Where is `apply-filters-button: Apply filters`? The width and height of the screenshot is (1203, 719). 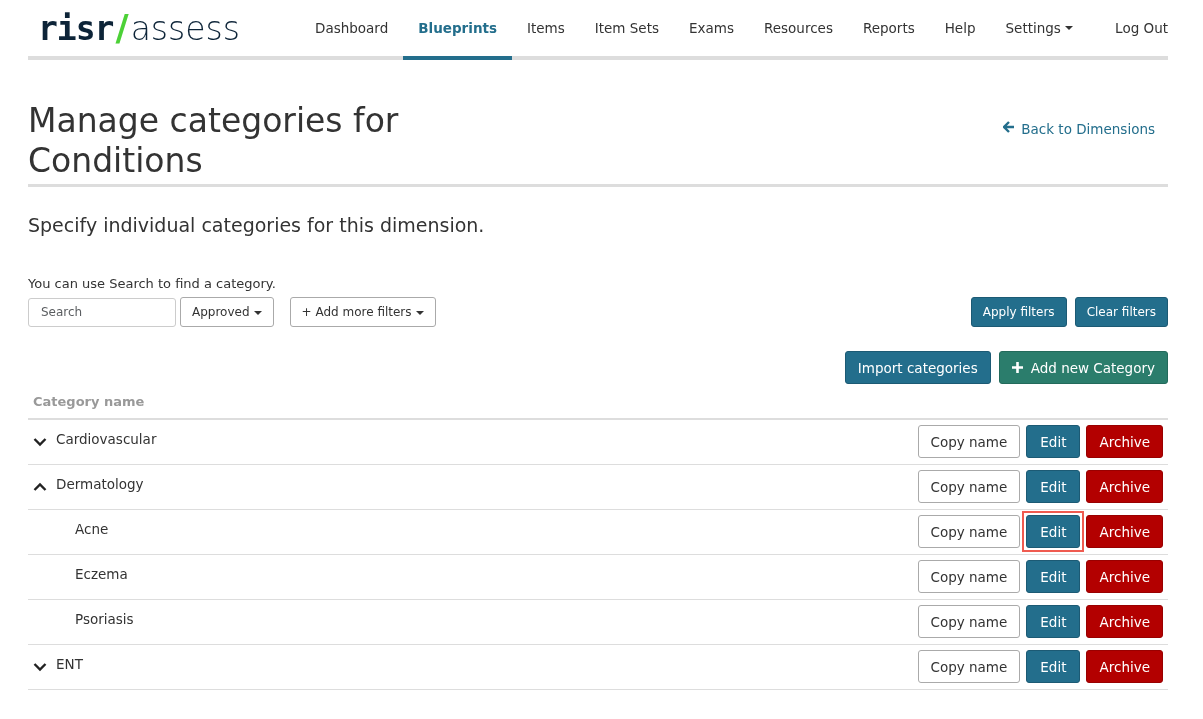
apply-filters-button: Apply filters is located at coordinates (1018, 312).